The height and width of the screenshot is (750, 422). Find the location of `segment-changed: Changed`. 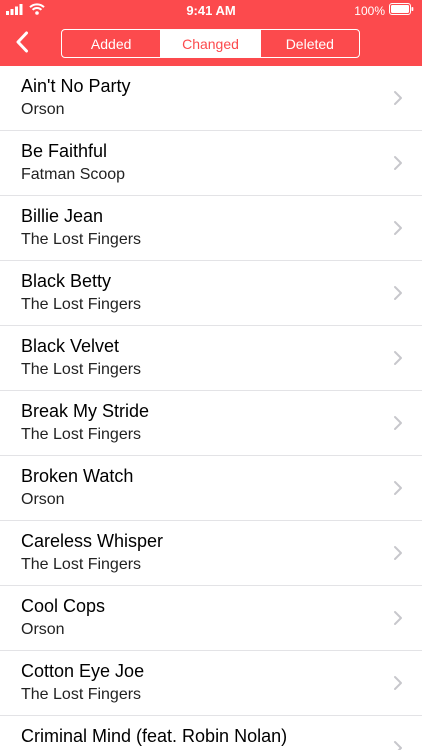

segment-changed: Changed is located at coordinates (210, 43).